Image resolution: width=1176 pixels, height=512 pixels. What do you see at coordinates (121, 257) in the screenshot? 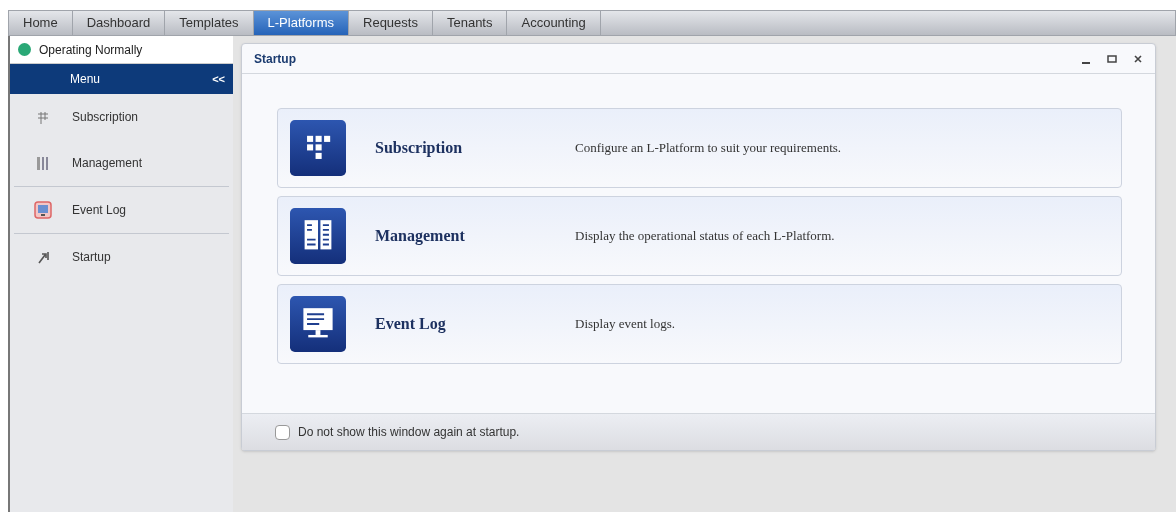
I see `sidebar-item: Startup` at bounding box center [121, 257].